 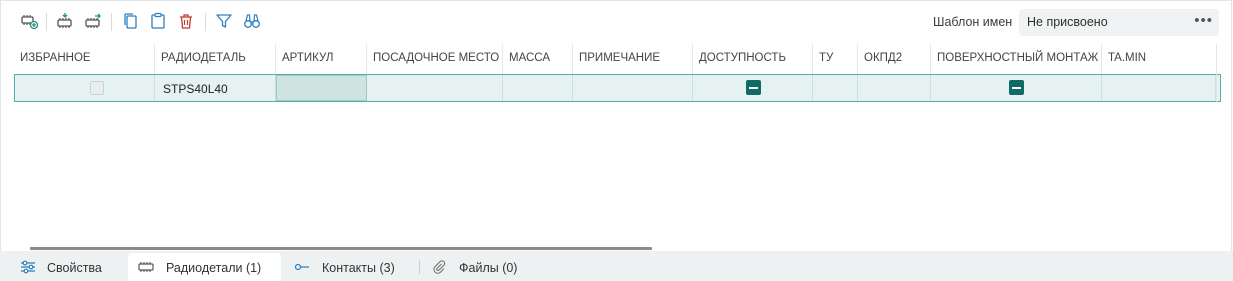 What do you see at coordinates (28, 268) in the screenshot?
I see `sliders-icon` at bounding box center [28, 268].